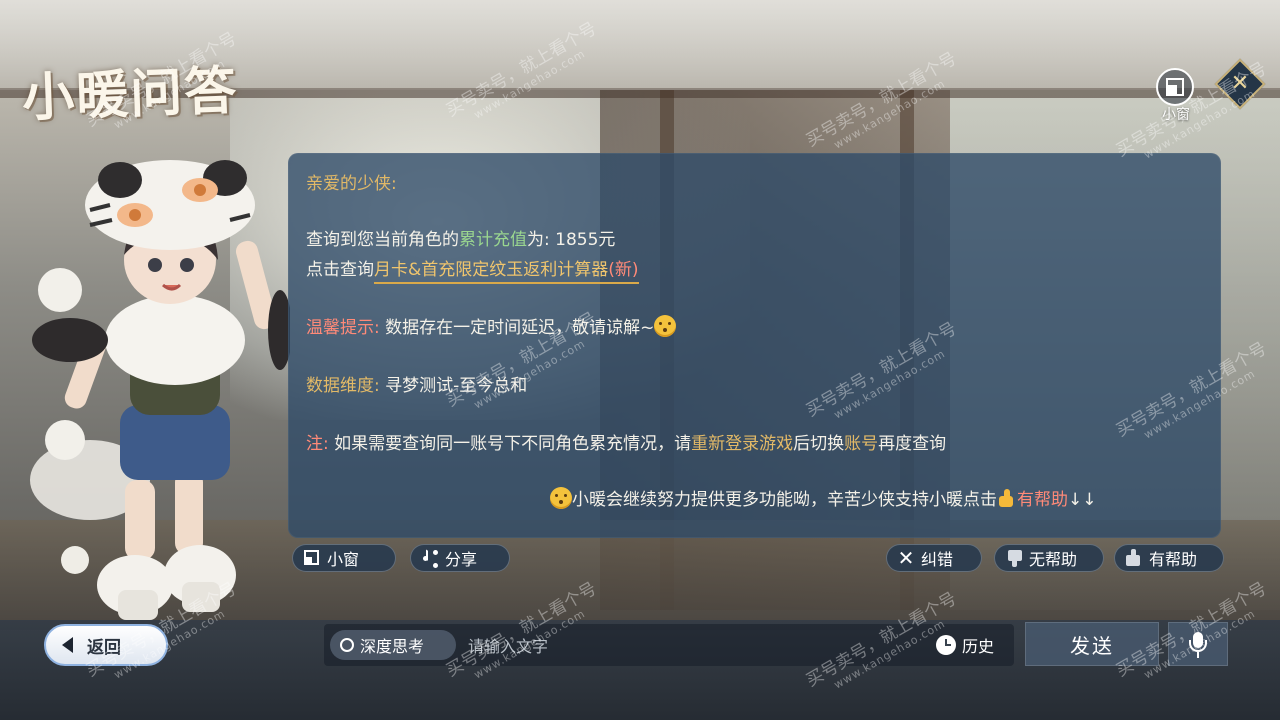  I want to click on calculator-line: 点击查询月卡&首充限定纹玉返利计算器(新), so click(472, 269).